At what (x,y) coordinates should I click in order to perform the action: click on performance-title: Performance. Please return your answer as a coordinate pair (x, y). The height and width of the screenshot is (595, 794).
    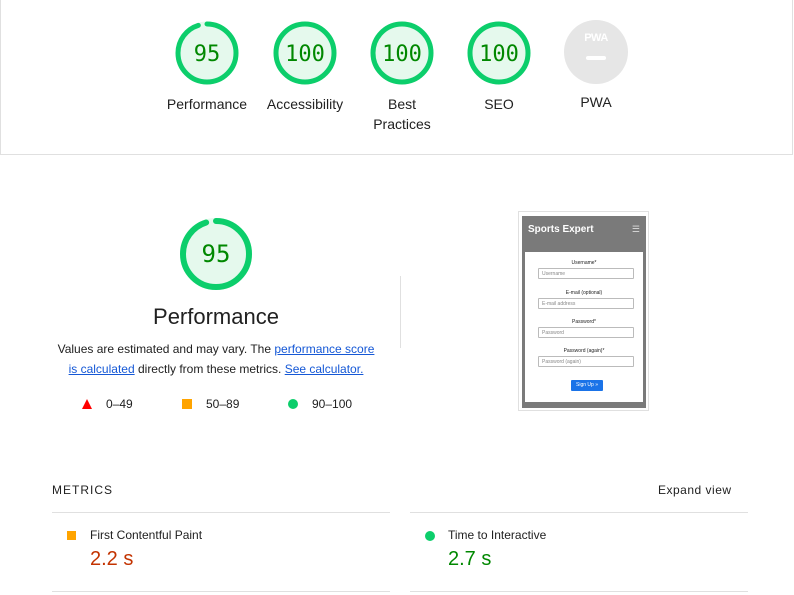
    Looking at the image, I should click on (216, 316).